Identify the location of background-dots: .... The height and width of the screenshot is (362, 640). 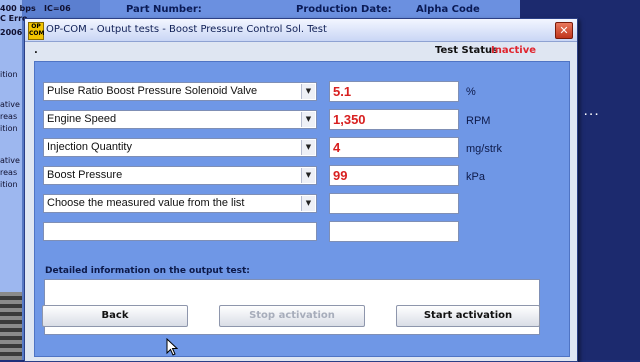
(591, 113).